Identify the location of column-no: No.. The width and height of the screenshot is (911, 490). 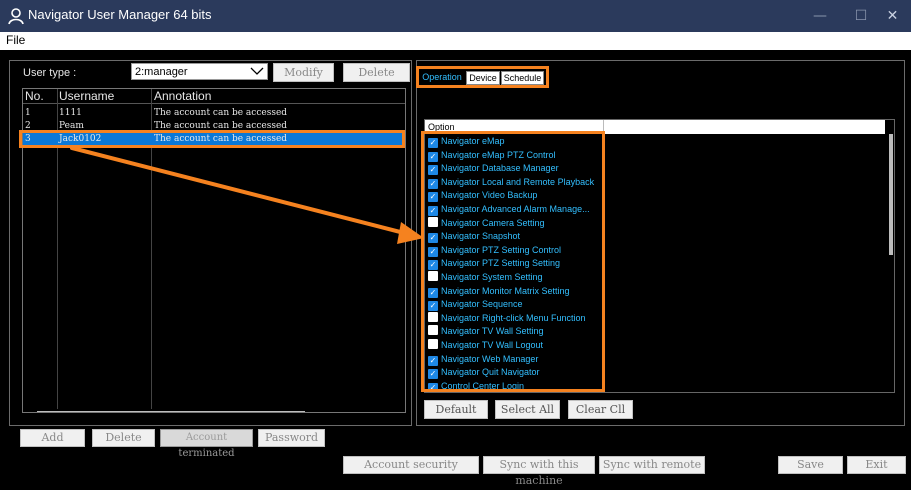
(34, 96).